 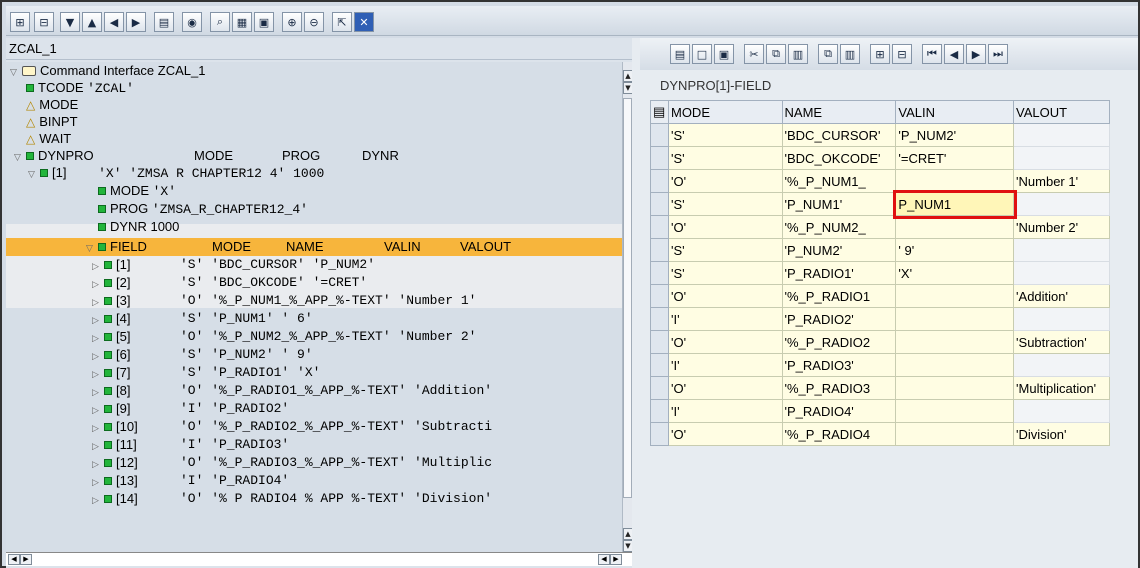 I want to click on insert-icon: ⊕, so click(x=292, y=22).